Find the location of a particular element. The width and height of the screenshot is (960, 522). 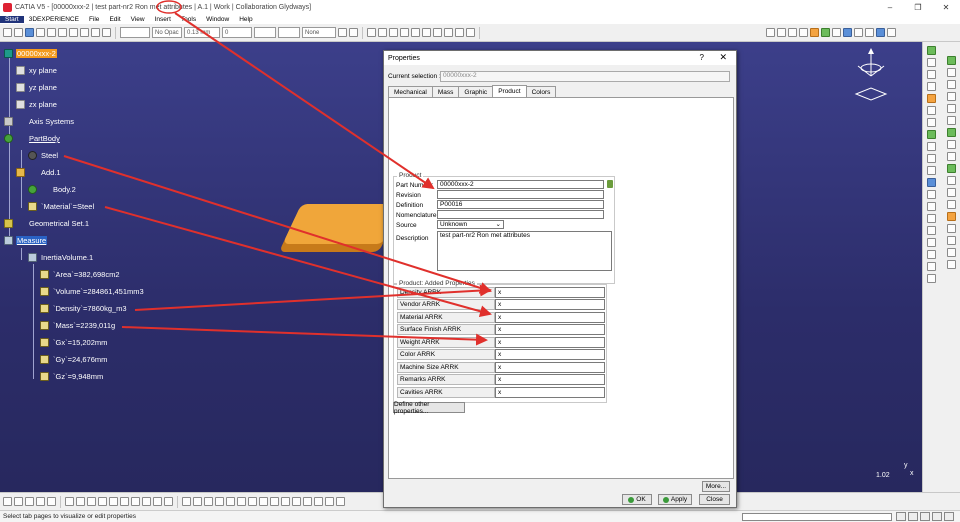

menu-edit: Edit is located at coordinates (114, 19).